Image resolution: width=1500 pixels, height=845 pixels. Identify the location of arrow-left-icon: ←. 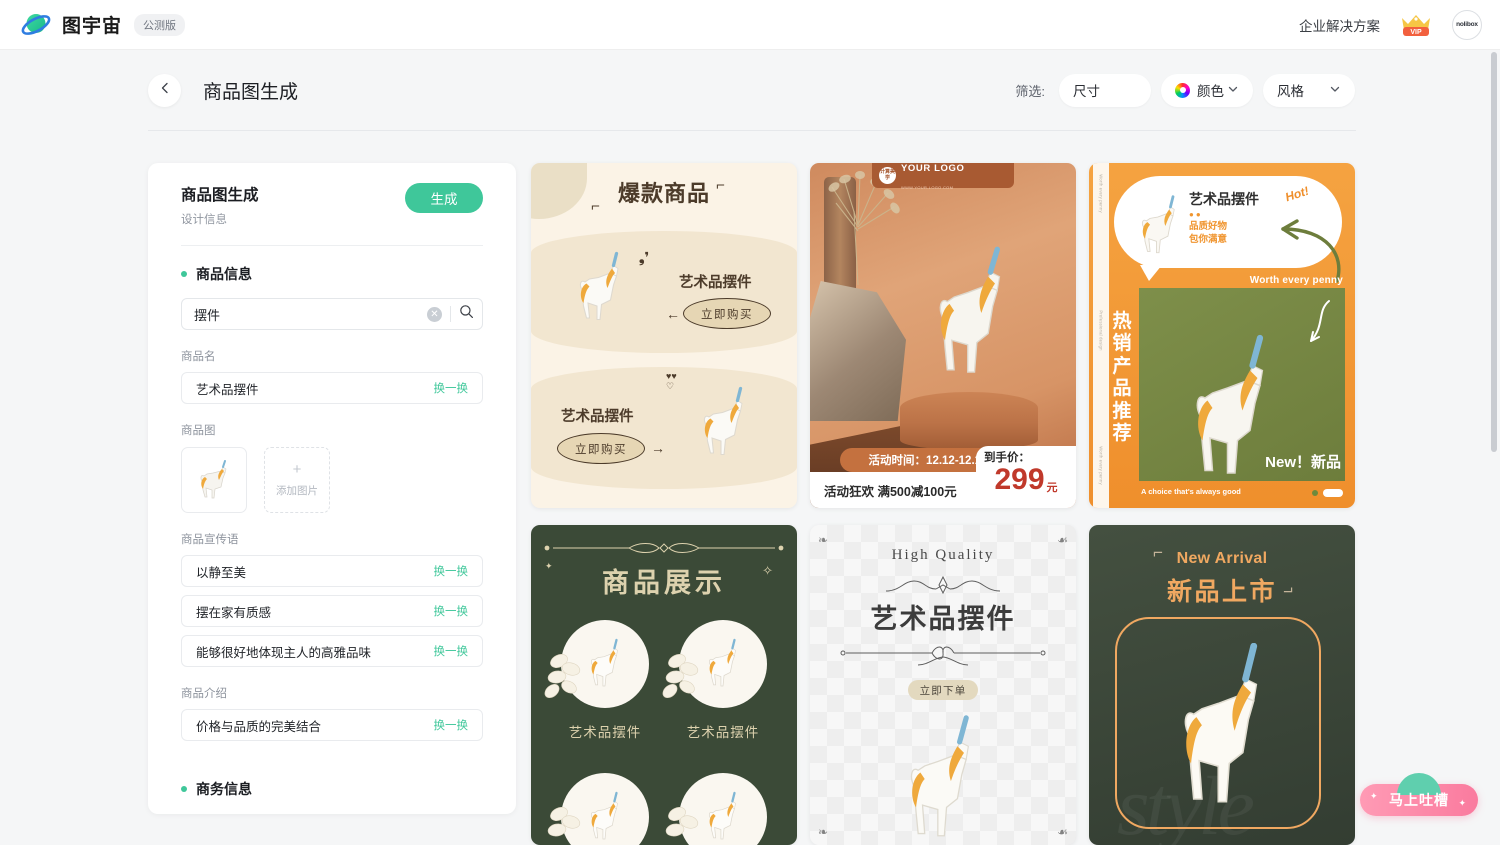
(673, 314).